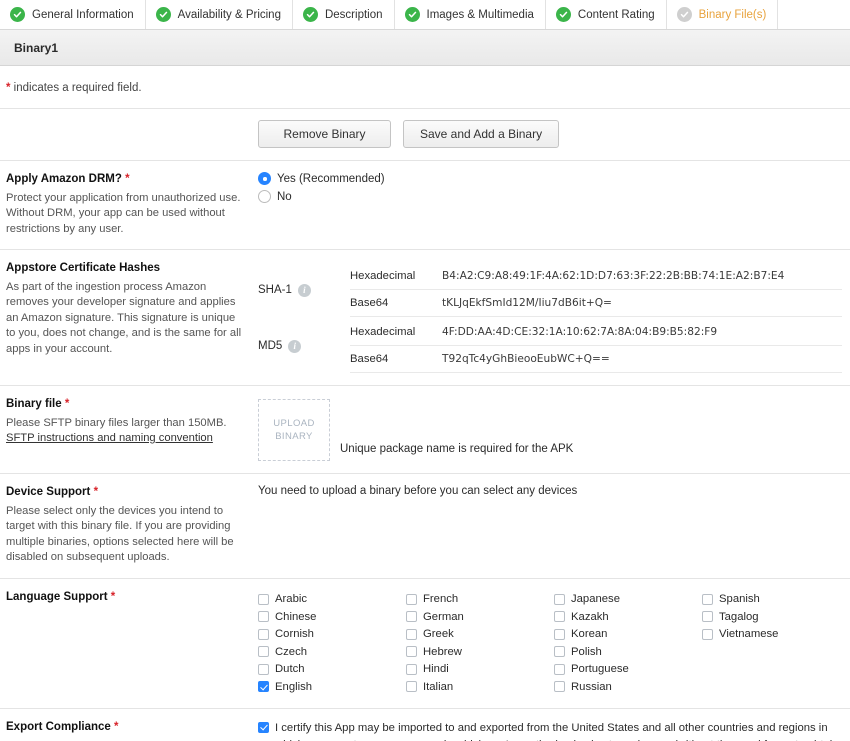 The height and width of the screenshot is (741, 850). Describe the element at coordinates (436, 669) in the screenshot. I see `language-label: Hindi` at that location.